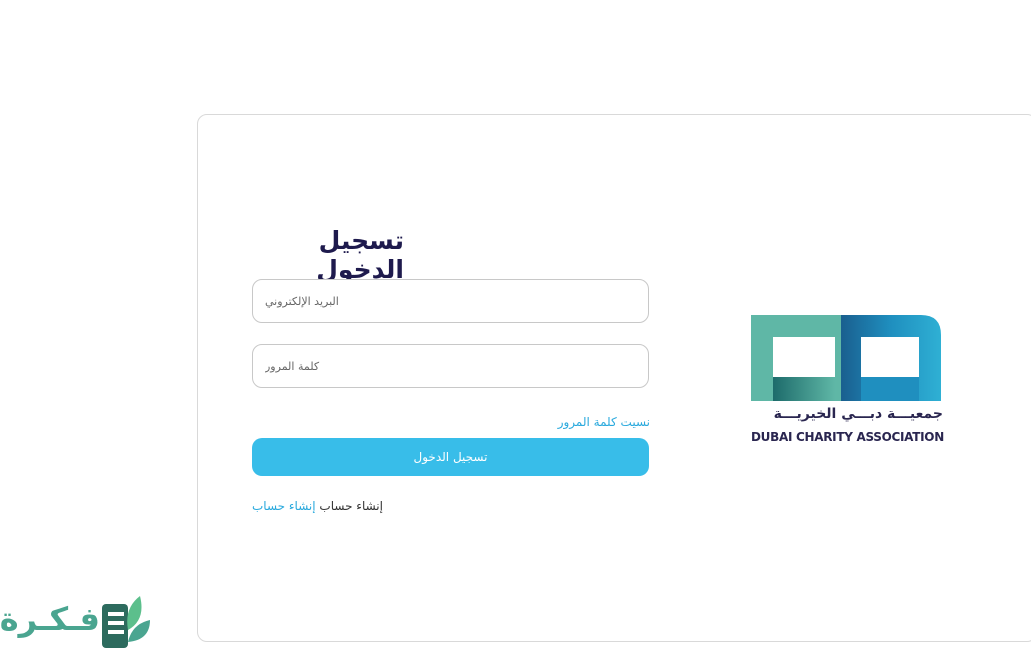 The image size is (1031, 653). I want to click on logo-arabic-text: جمعيـــة دبـــي الخيريـــة, so click(858, 414).